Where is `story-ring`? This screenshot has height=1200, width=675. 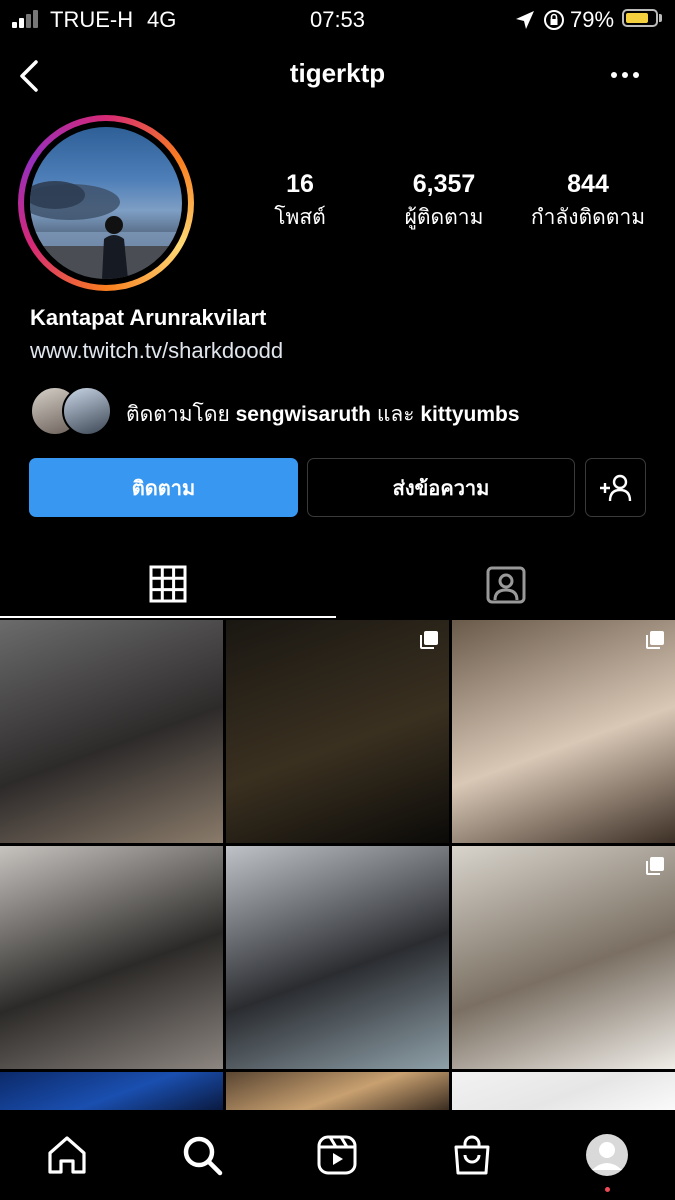 story-ring is located at coordinates (106, 203).